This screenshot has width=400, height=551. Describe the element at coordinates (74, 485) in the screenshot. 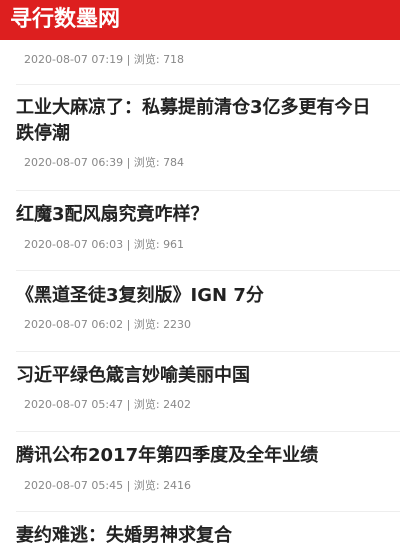

I see `article-date: 2020-08-07 05:45` at that location.